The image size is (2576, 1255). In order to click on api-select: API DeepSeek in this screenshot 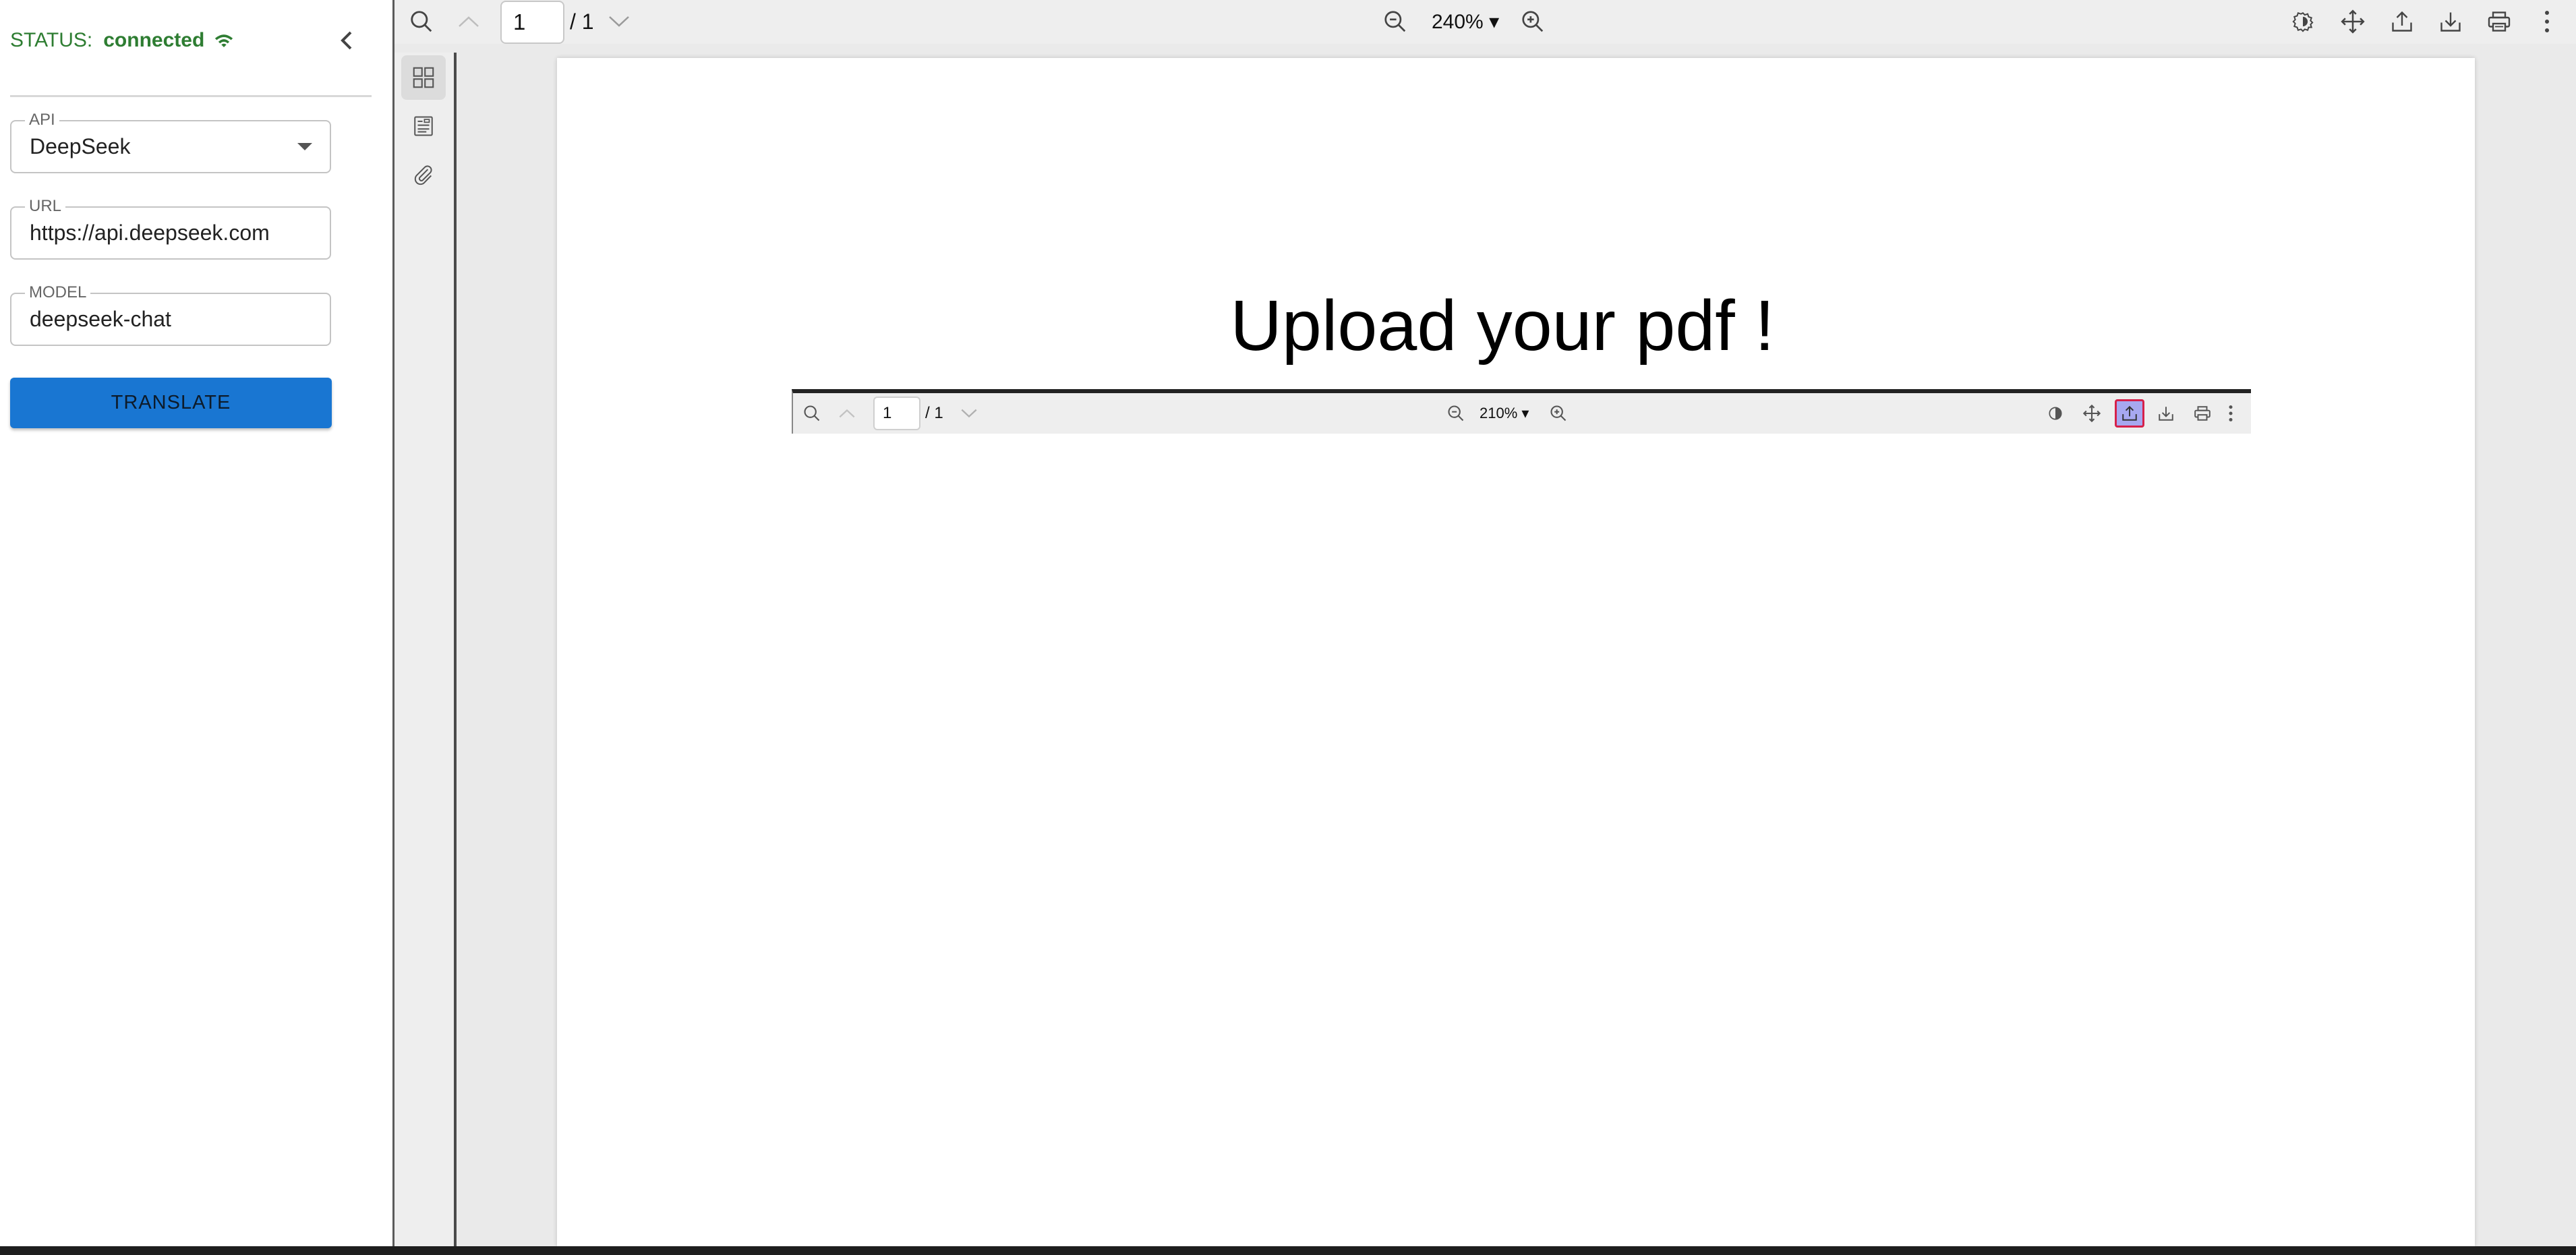, I will do `click(171, 141)`.